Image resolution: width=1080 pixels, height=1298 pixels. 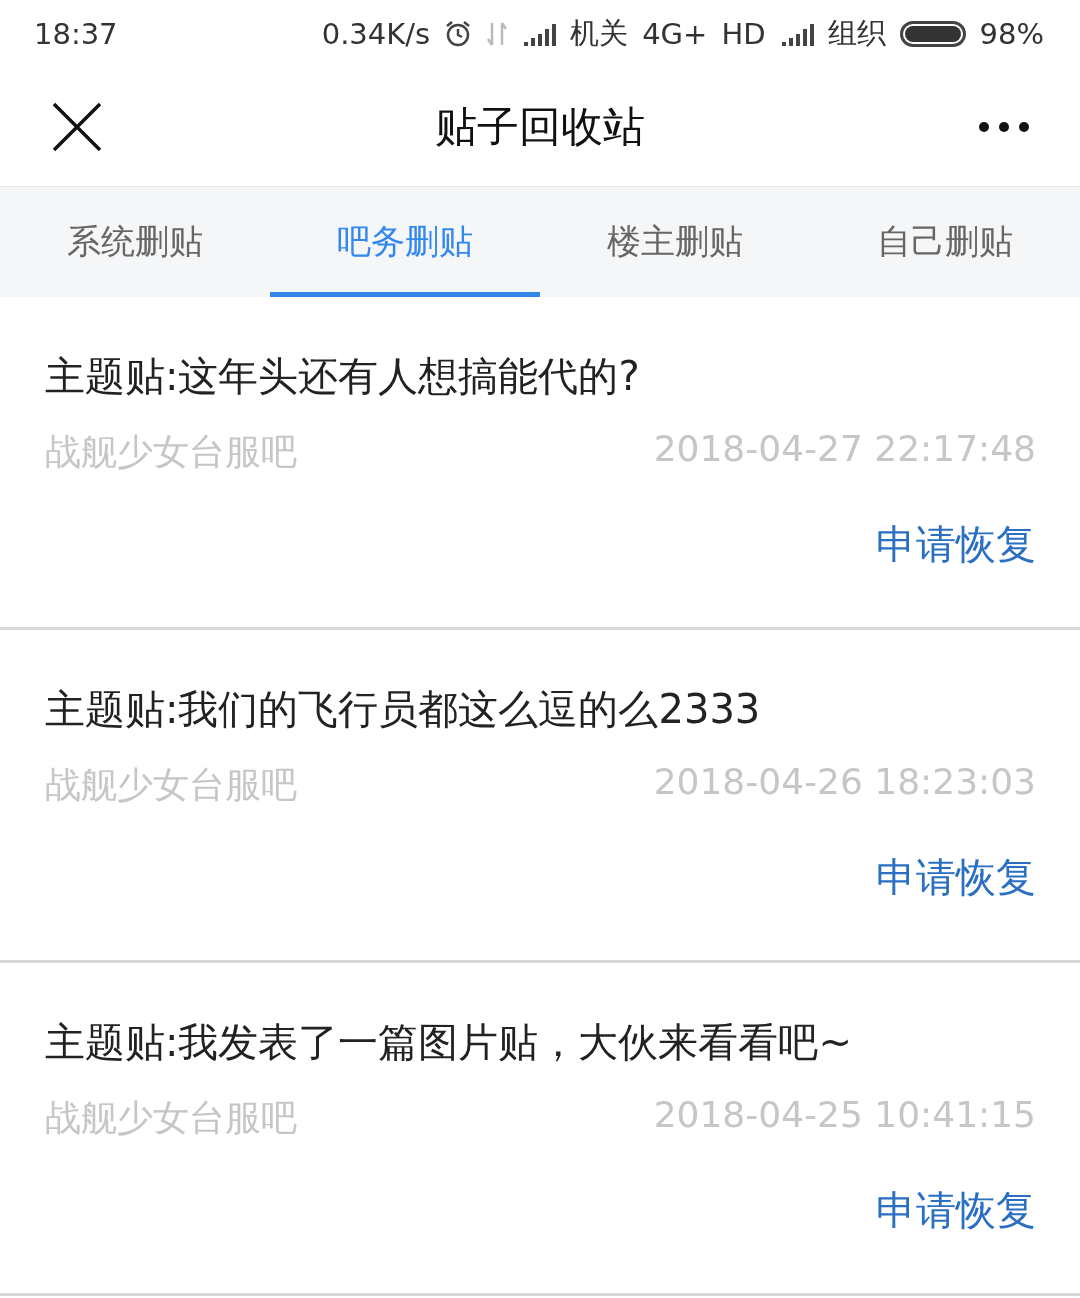 I want to click on page-title: 贴子回收站, so click(x=540, y=127).